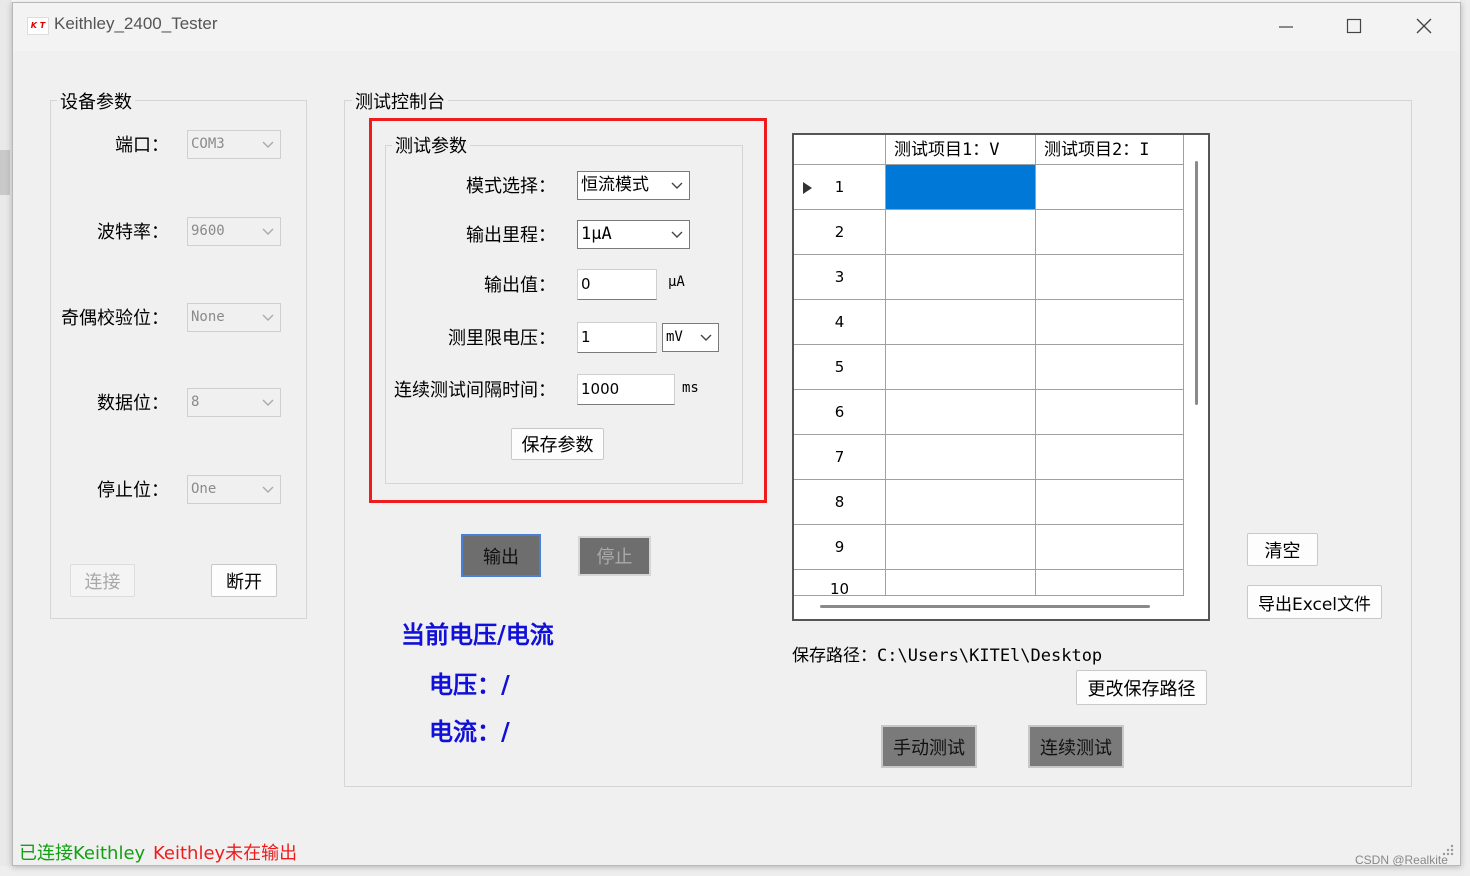 This screenshot has width=1470, height=876. What do you see at coordinates (82, 853) in the screenshot?
I see `connection-status: 已连接Keithley` at bounding box center [82, 853].